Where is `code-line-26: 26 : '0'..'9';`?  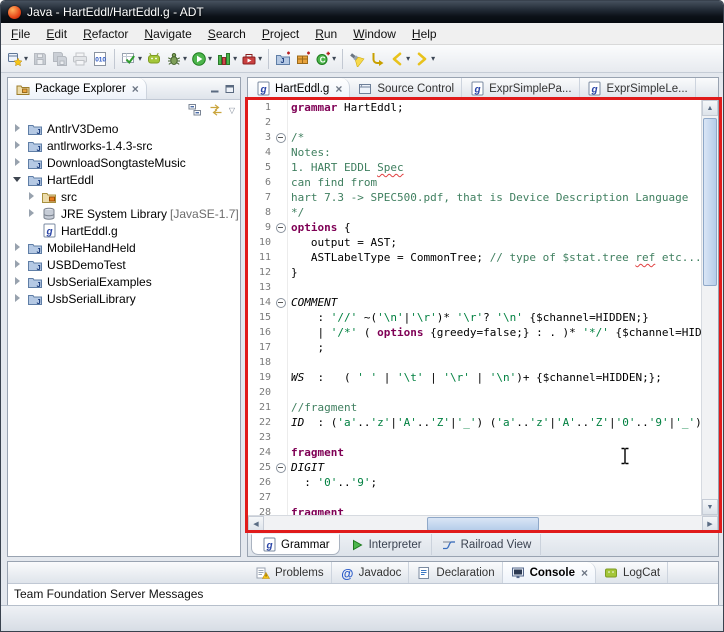
code-line-26: 26 : '0'..'9'; is located at coordinates (474, 482).